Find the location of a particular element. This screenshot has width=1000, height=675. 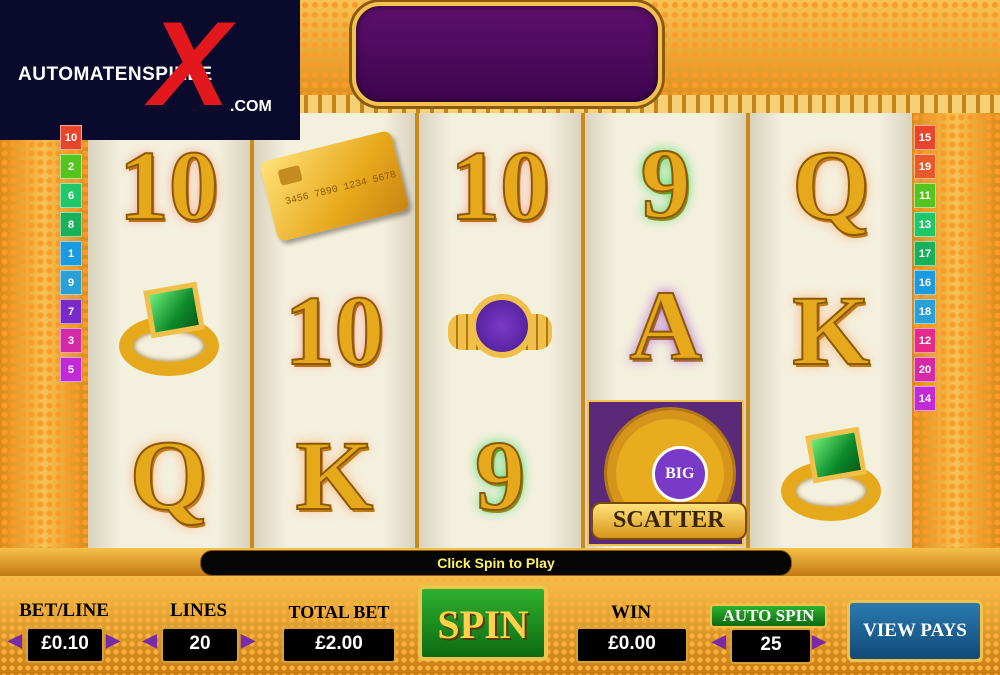

lines-increase-arrow-icon: ▶ is located at coordinates (248, 640).